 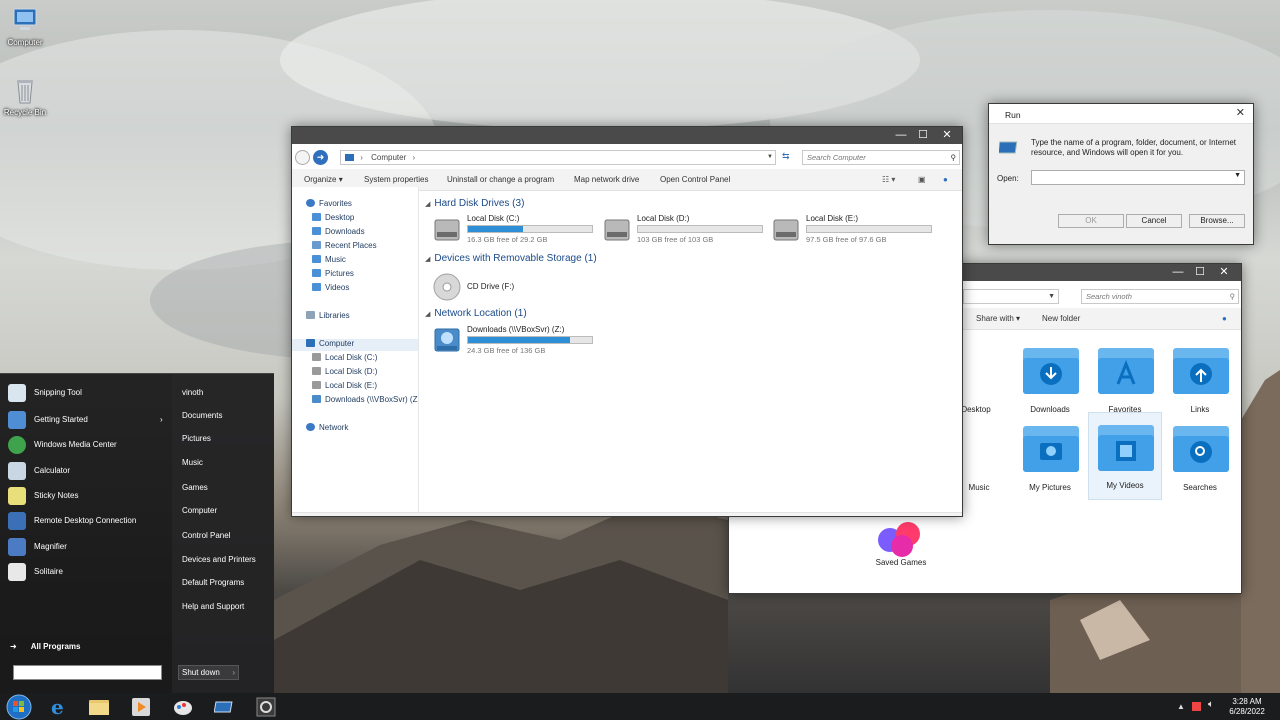 What do you see at coordinates (627, 135) in the screenshot?
I see `title-bar: — ☐ ✕` at bounding box center [627, 135].